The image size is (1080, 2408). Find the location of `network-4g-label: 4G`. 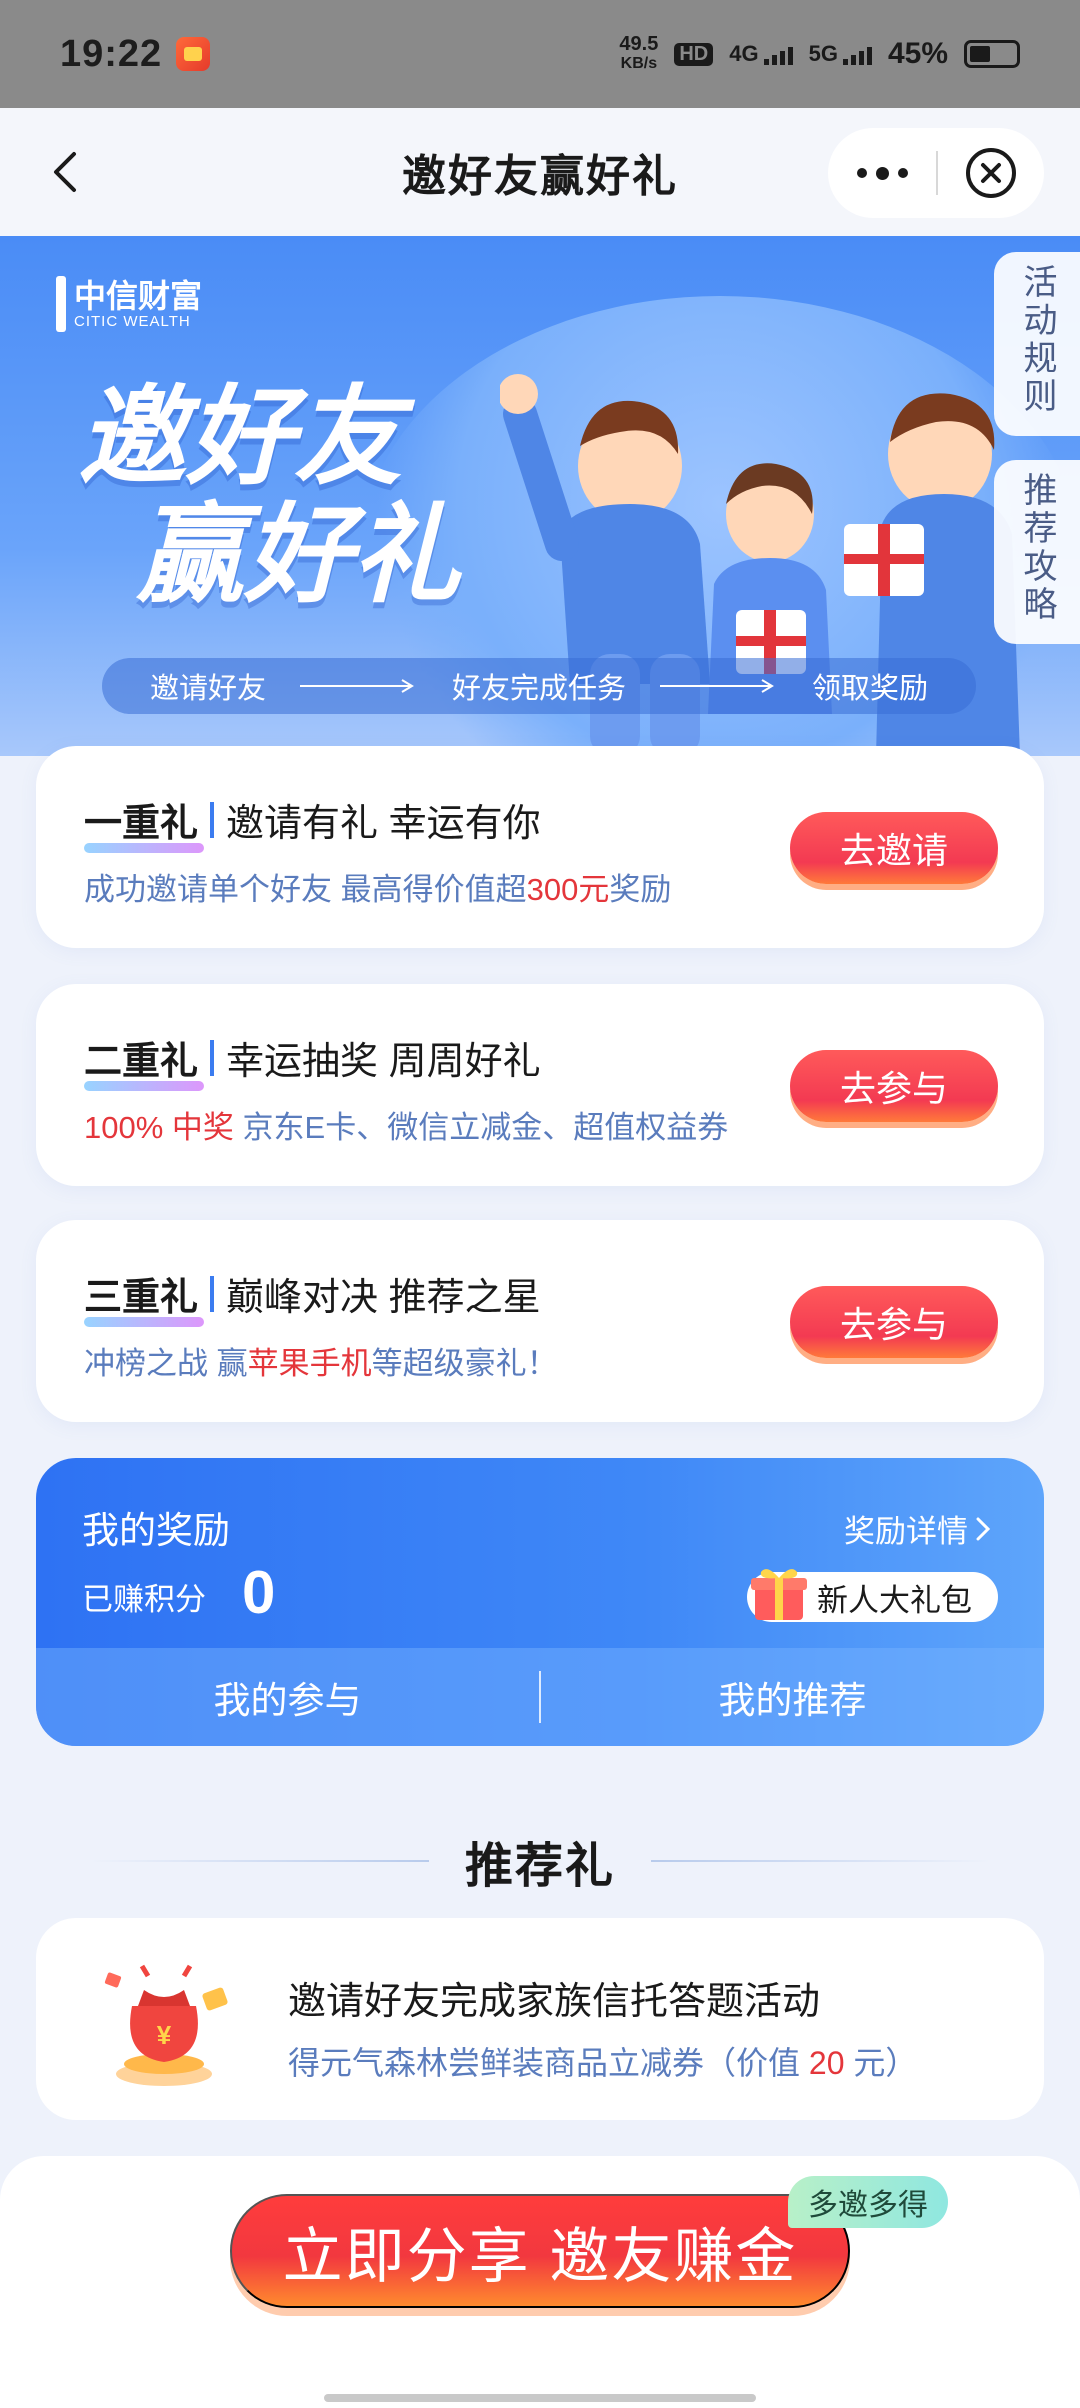

network-4g-label: 4G is located at coordinates (744, 53).